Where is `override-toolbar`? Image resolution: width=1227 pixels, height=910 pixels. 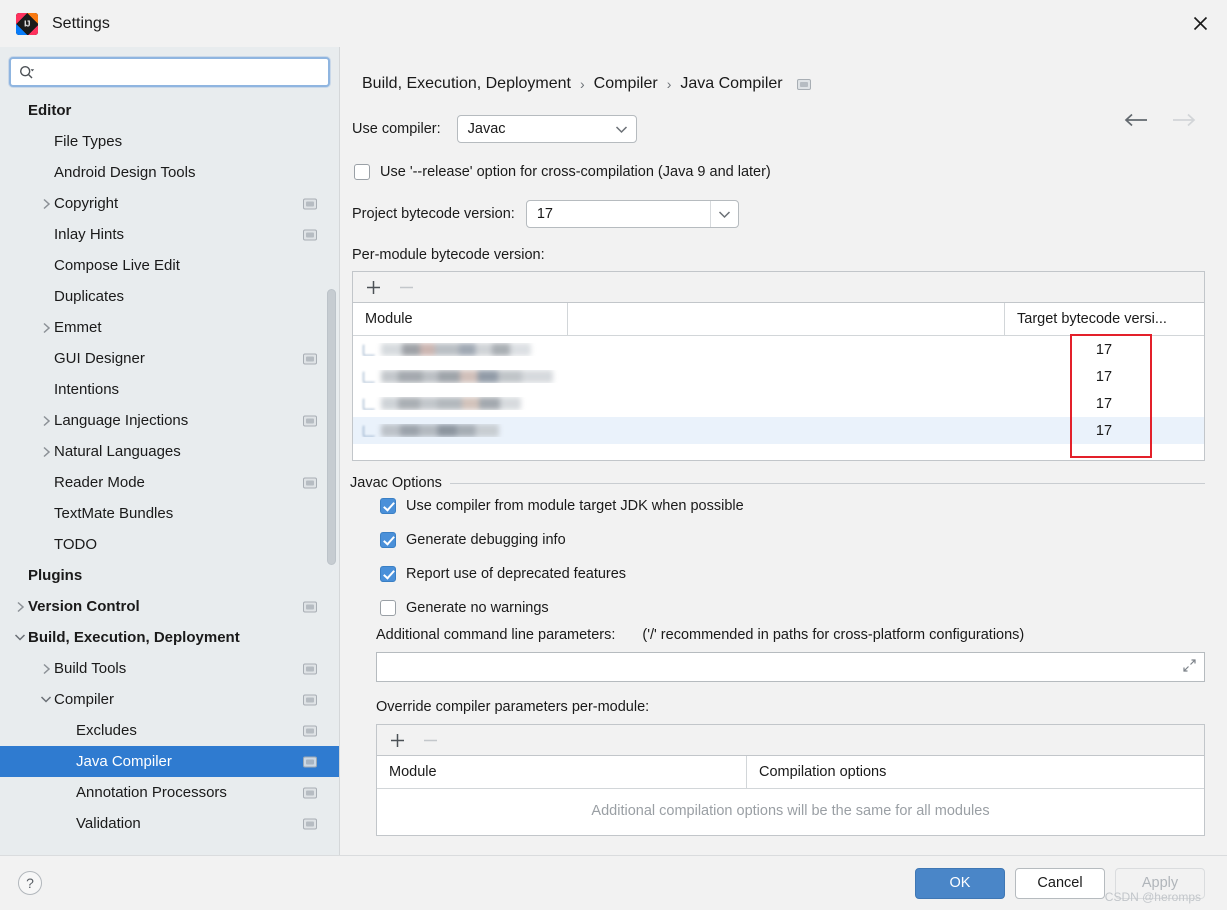
override-toolbar is located at coordinates (790, 740).